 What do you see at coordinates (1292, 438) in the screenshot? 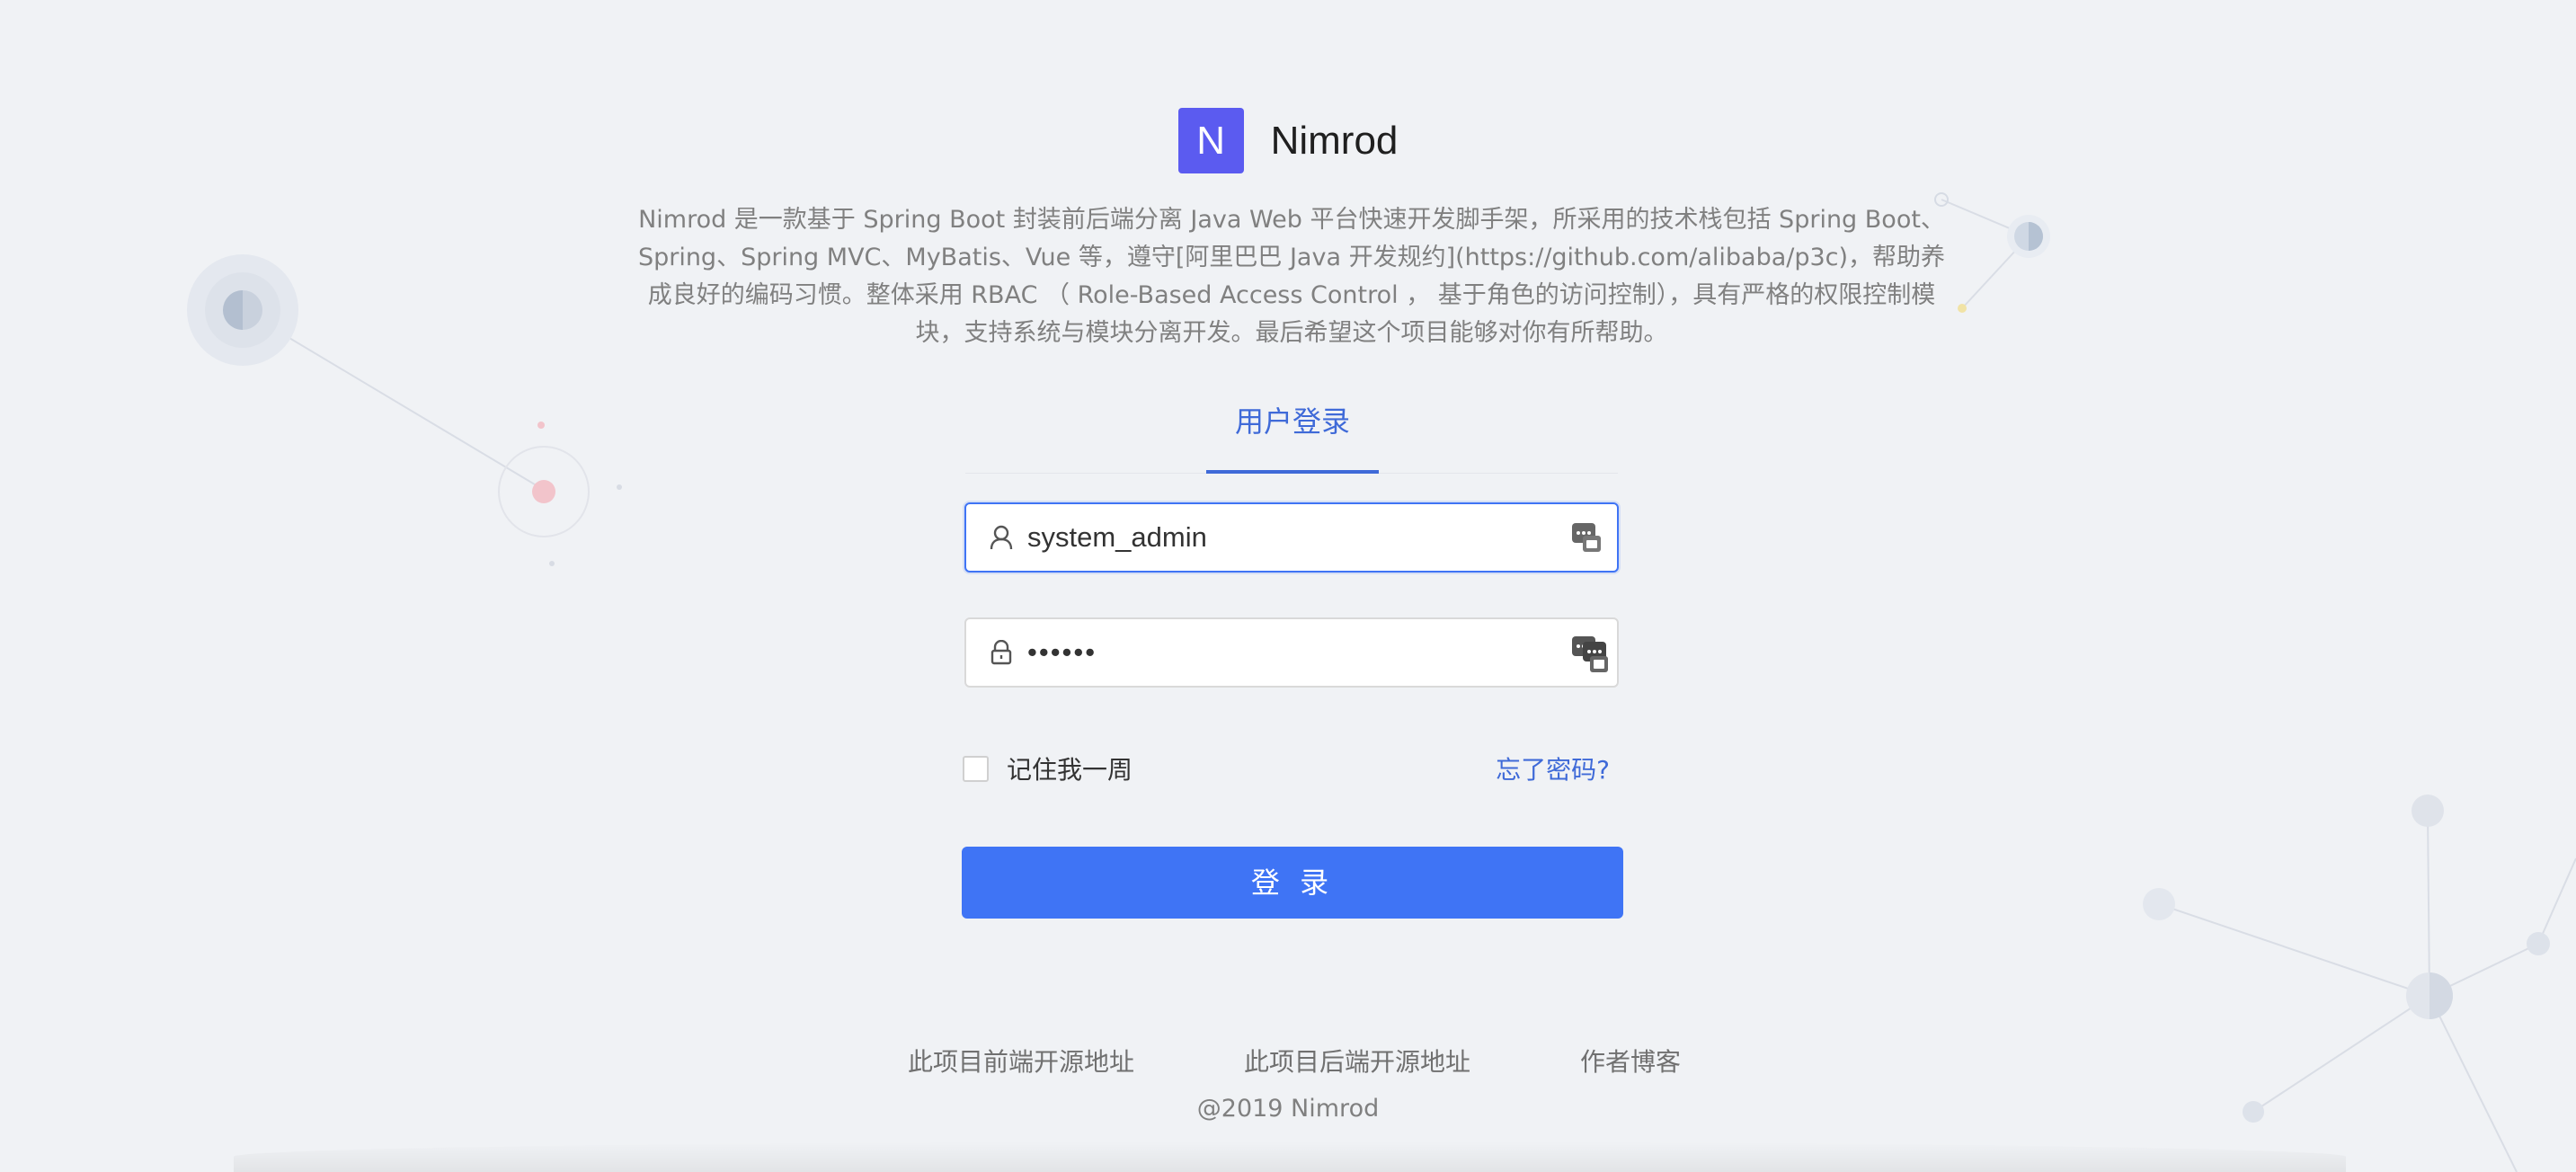
I see `tab-user-login: 用户登录` at bounding box center [1292, 438].